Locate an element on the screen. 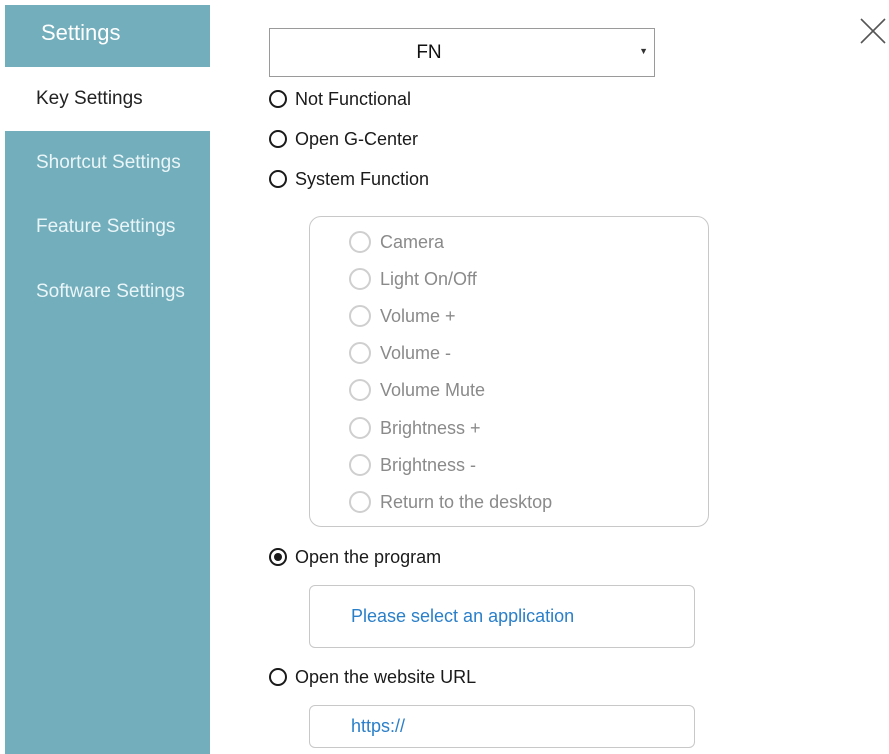 The image size is (889, 754). sub-option-volume-down: Volume - is located at coordinates (400, 353).